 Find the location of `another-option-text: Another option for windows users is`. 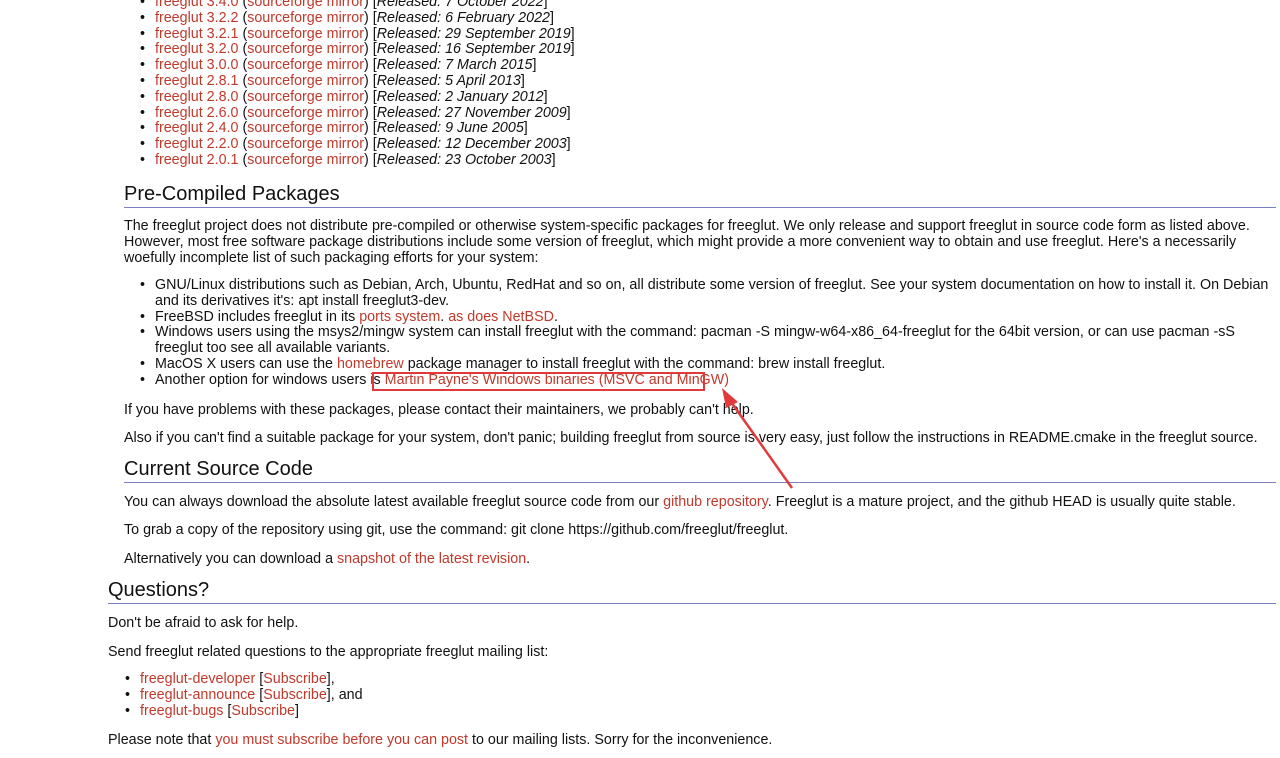

another-option-text: Another option for windows users is is located at coordinates (270, 379).